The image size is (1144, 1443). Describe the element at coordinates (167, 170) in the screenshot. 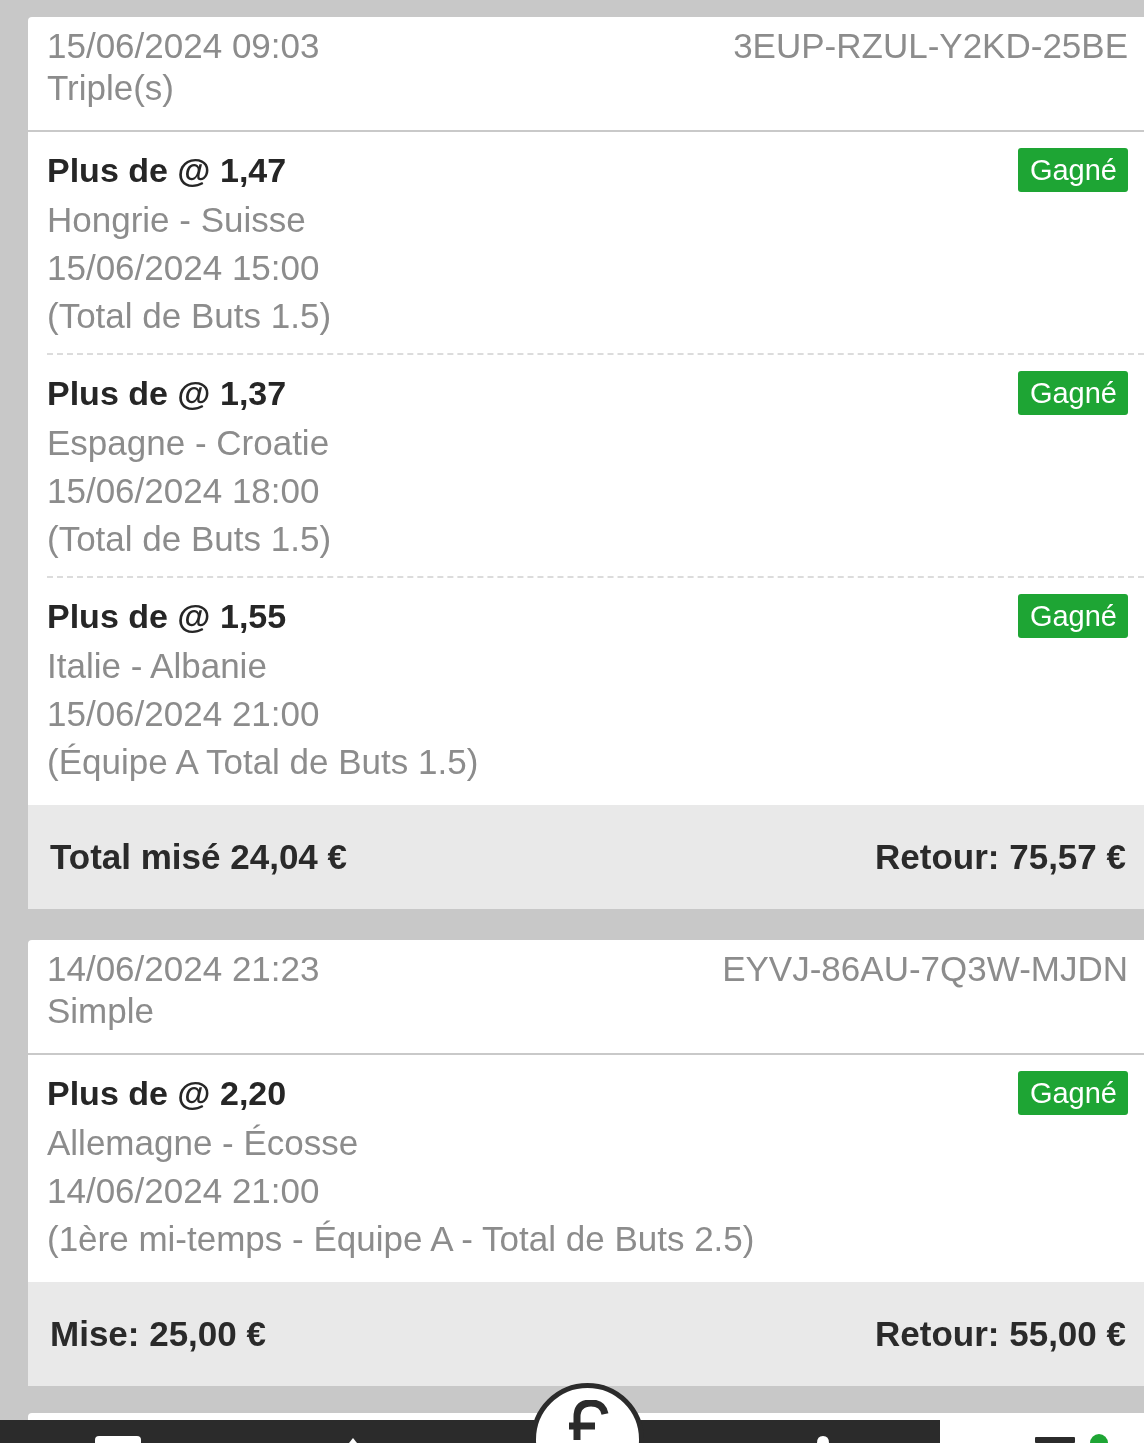

I see `selection-title: Plus de @ 1,47` at that location.